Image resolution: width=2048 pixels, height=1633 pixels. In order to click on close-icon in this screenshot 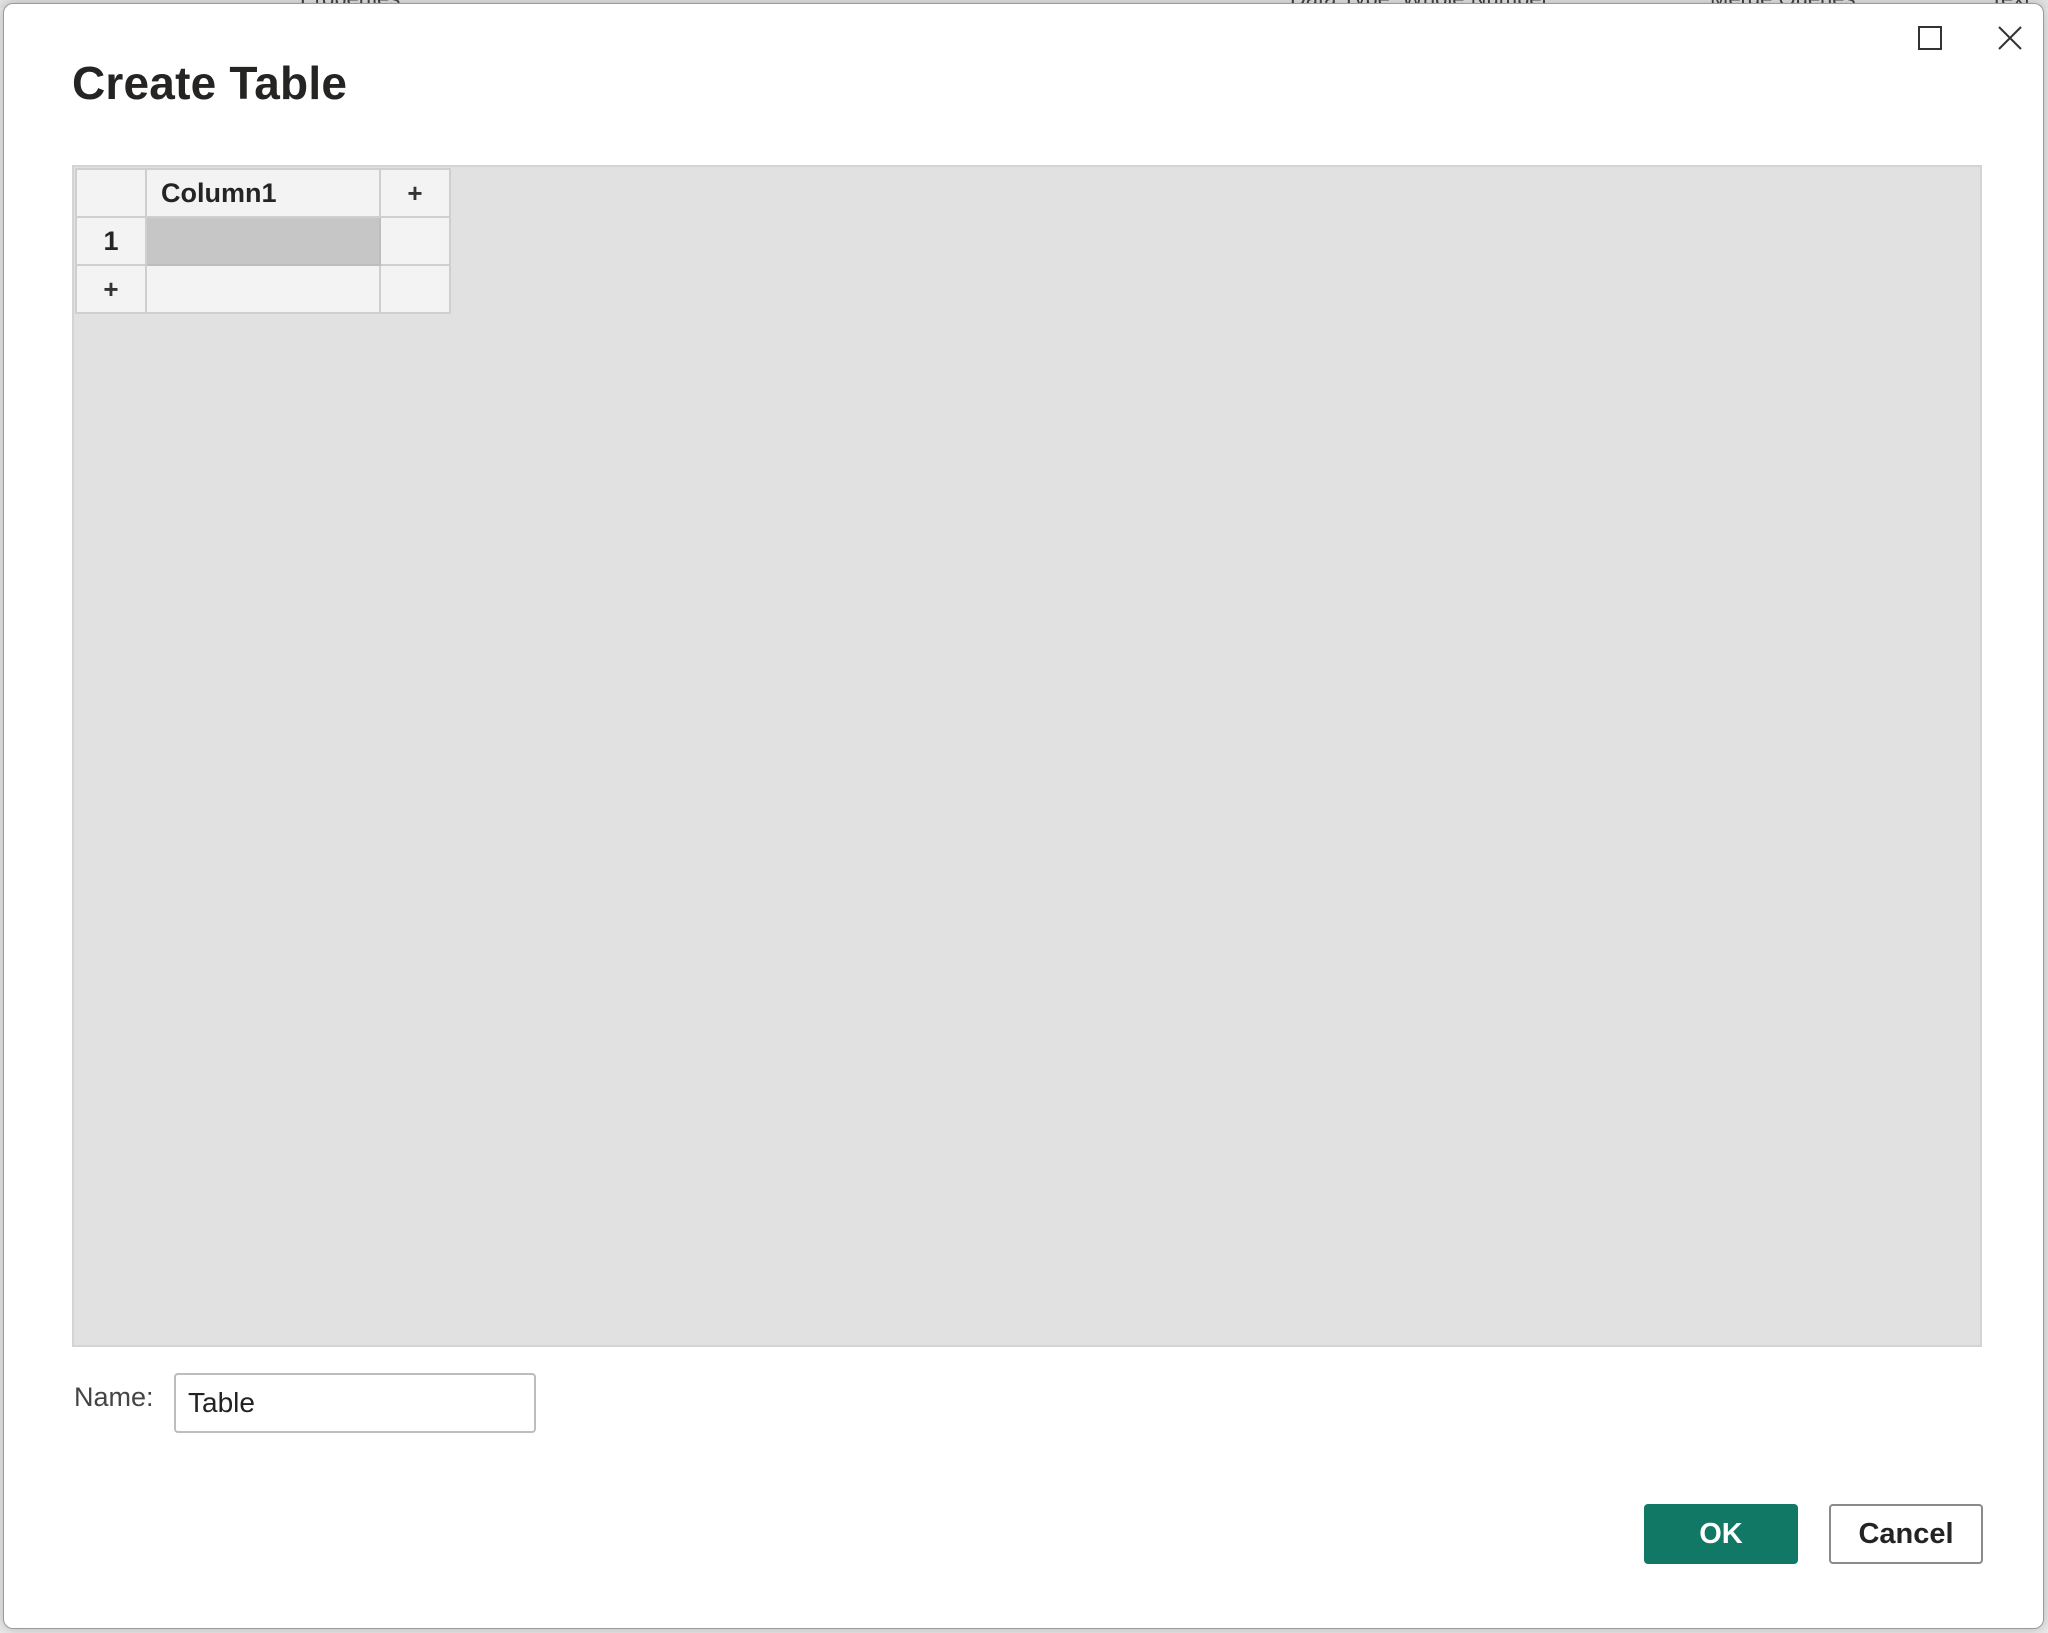, I will do `click(2010, 38)`.